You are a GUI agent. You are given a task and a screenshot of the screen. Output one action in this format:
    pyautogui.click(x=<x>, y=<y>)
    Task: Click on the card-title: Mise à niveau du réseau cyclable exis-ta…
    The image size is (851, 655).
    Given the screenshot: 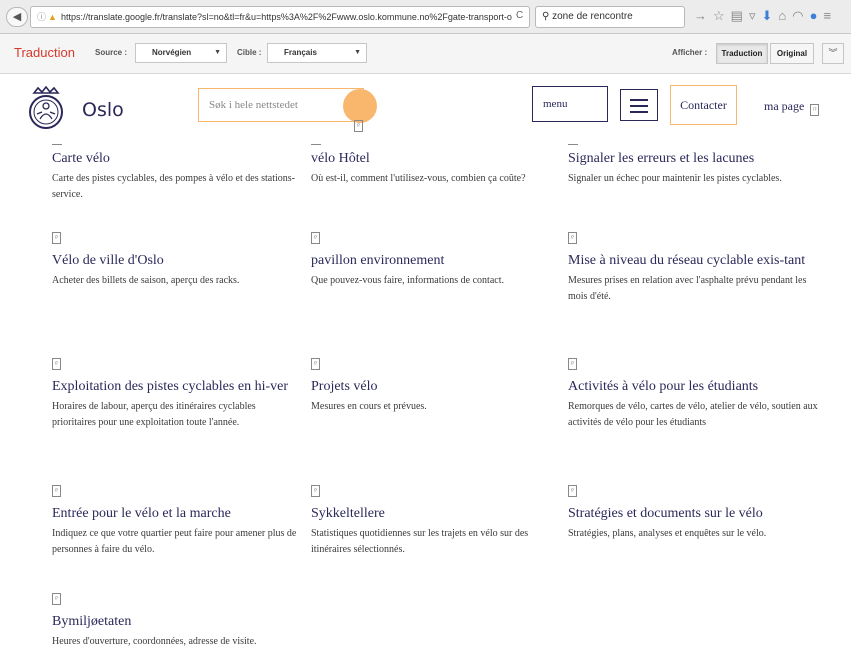 What is the action you would take?
    pyautogui.click(x=690, y=260)
    